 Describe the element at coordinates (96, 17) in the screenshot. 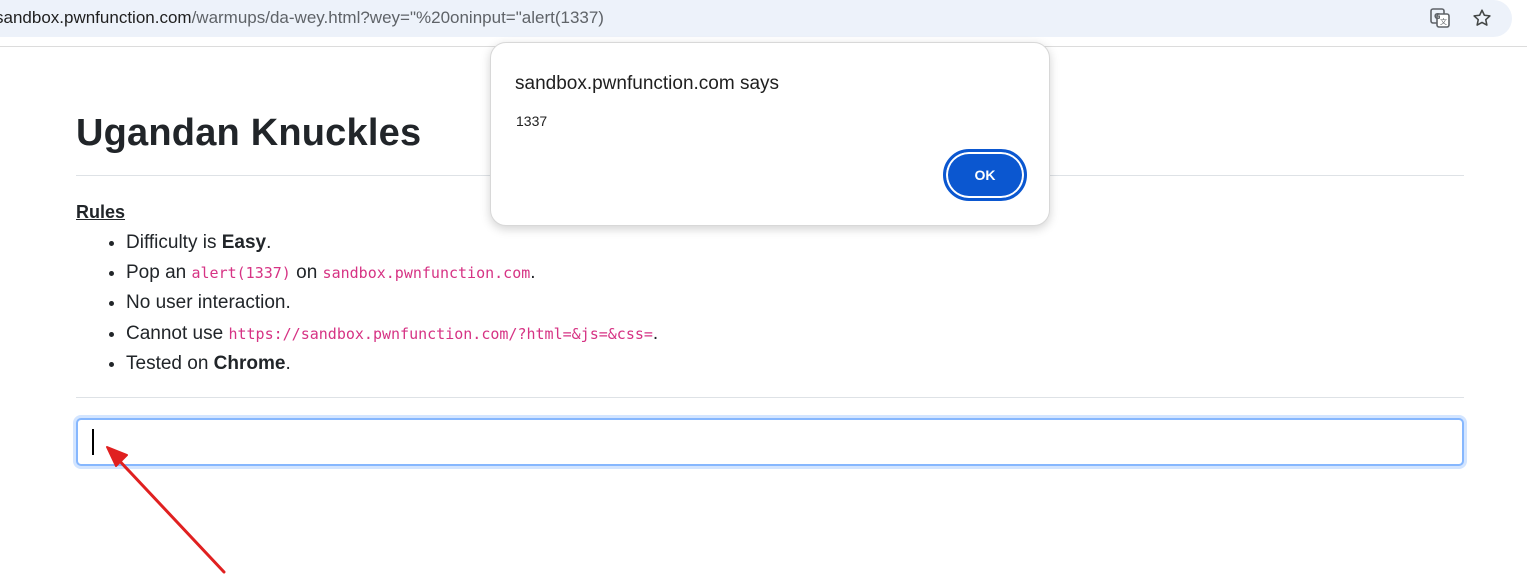

I see `url-domain: sandbox.pwnfunction.com` at that location.